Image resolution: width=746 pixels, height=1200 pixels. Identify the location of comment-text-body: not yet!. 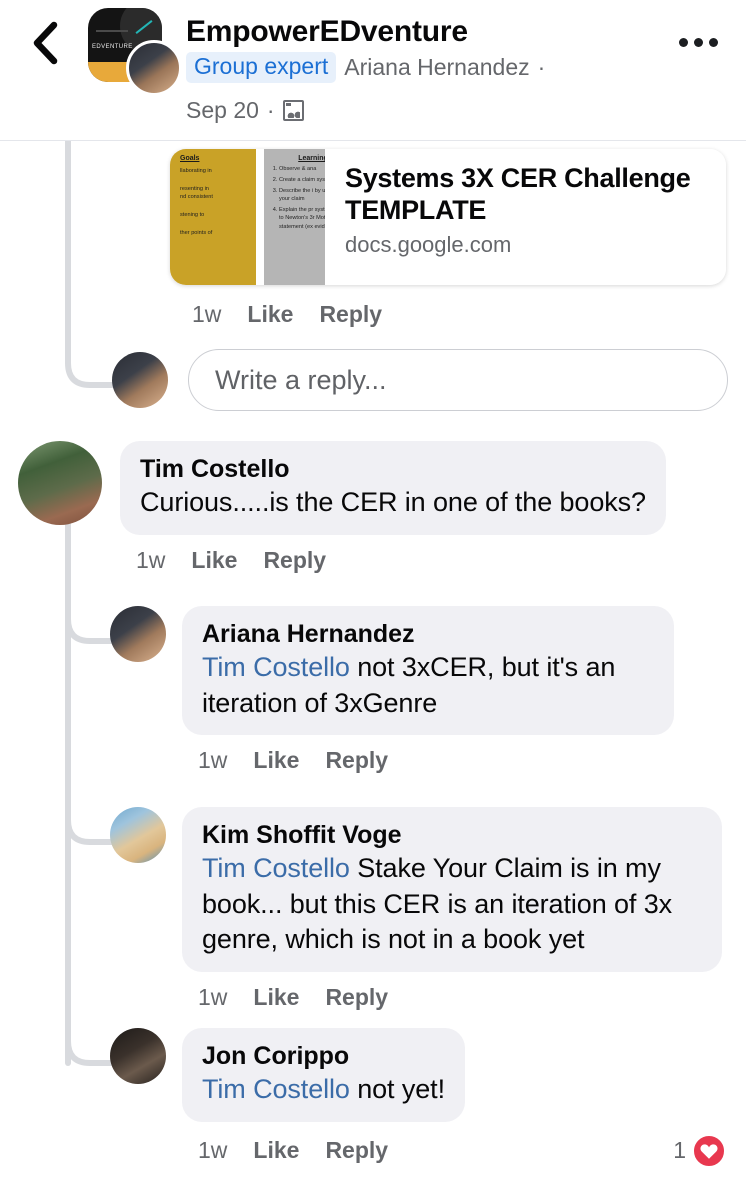
(397, 1089).